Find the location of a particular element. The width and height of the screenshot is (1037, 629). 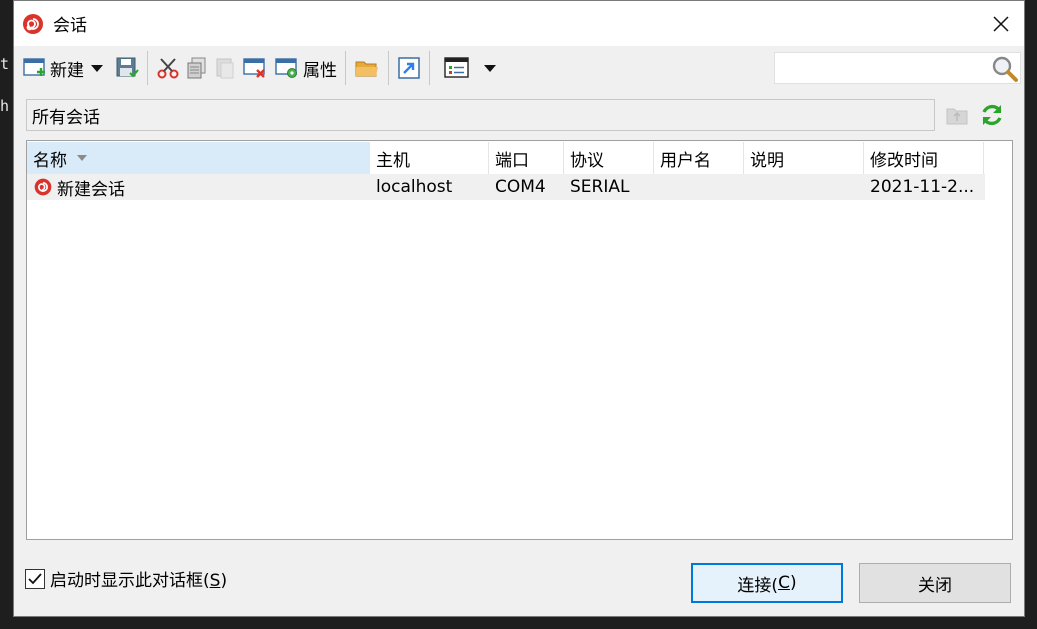

search-icon is located at coordinates (1005, 69).